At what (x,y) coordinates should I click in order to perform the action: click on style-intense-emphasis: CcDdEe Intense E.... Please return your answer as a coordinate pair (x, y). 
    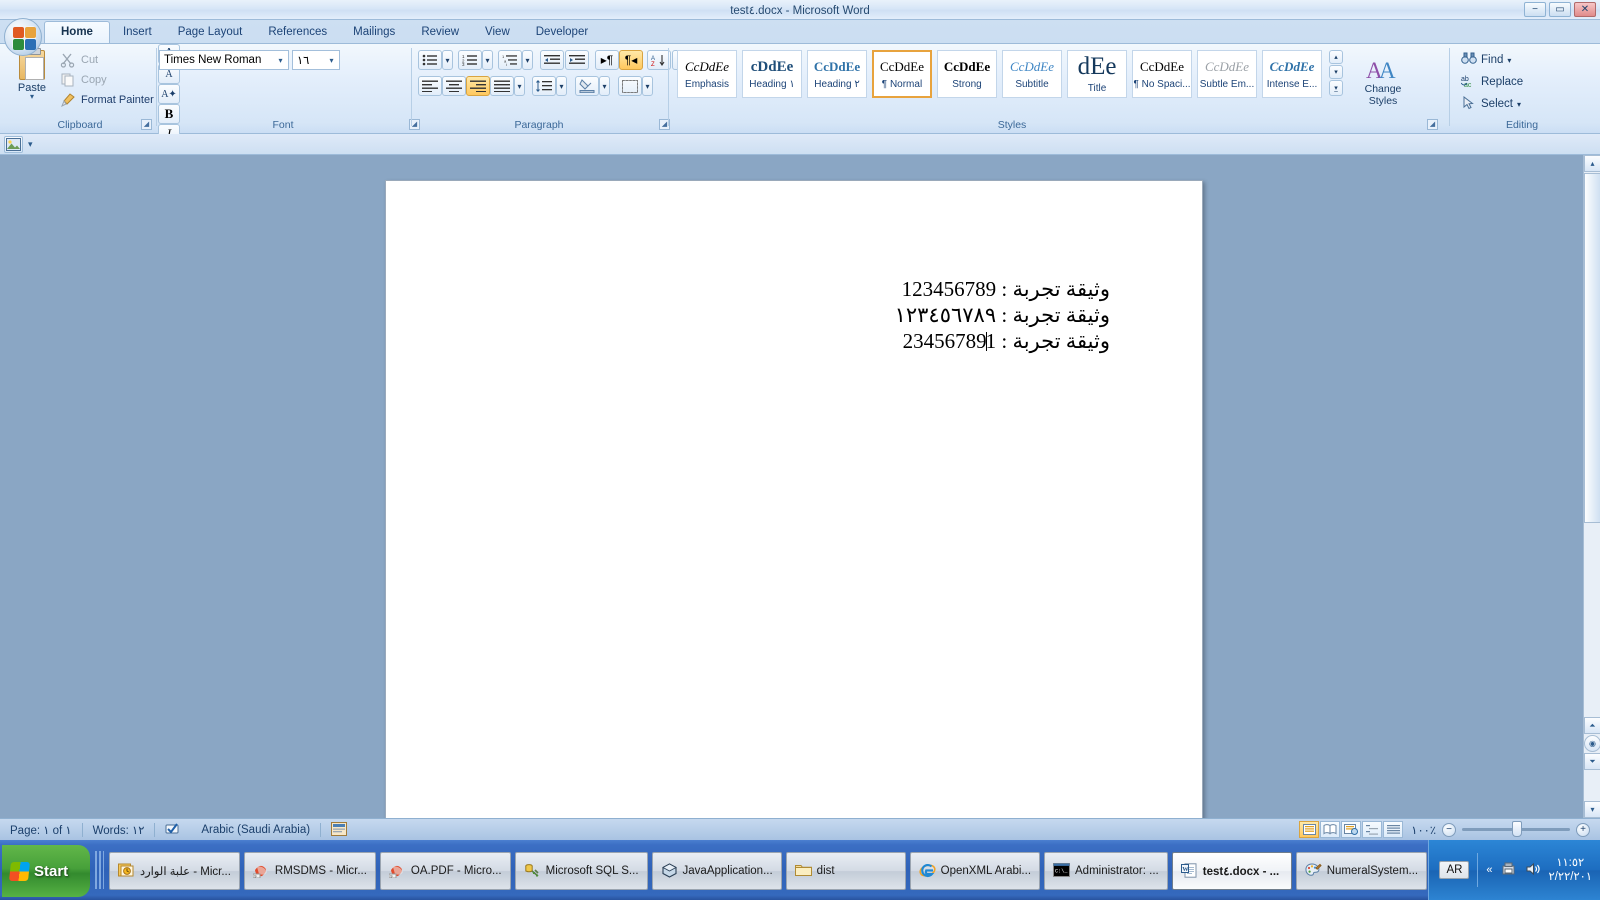
    Looking at the image, I should click on (1292, 74).